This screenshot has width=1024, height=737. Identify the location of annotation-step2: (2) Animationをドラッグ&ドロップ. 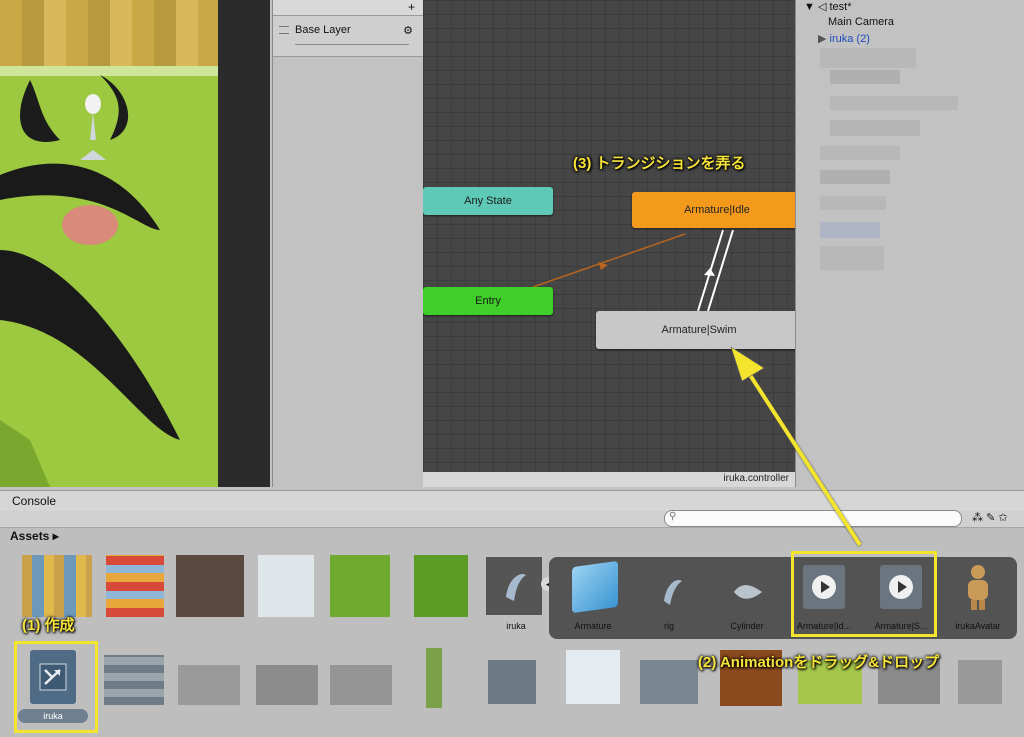
(819, 662).